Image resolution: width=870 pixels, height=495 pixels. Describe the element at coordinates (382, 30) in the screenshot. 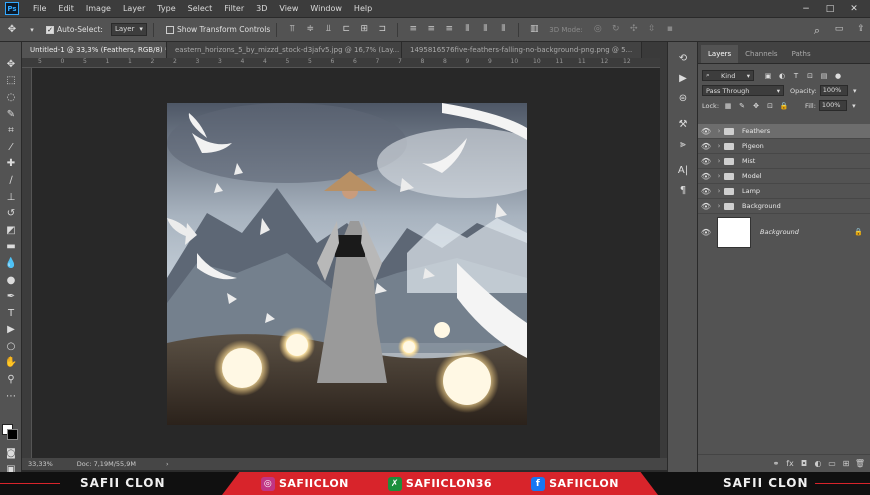

I see `align-right-icon: ⊐` at that location.